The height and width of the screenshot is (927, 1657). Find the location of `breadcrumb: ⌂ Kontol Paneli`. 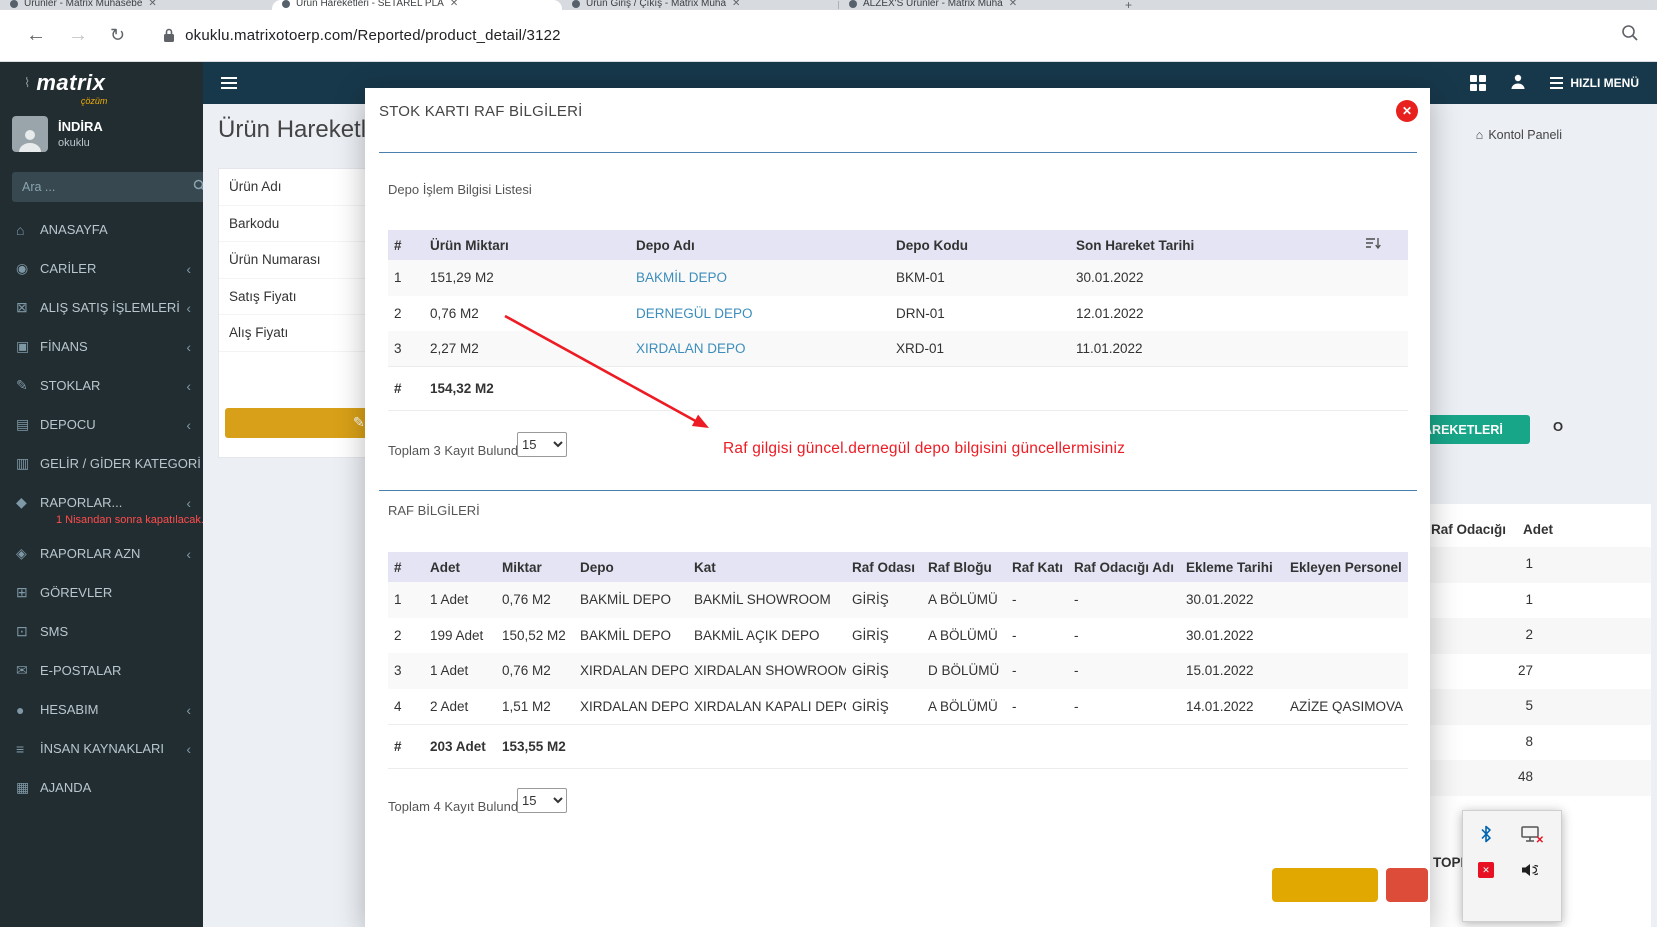

breadcrumb: ⌂ Kontol Paneli is located at coordinates (1519, 135).